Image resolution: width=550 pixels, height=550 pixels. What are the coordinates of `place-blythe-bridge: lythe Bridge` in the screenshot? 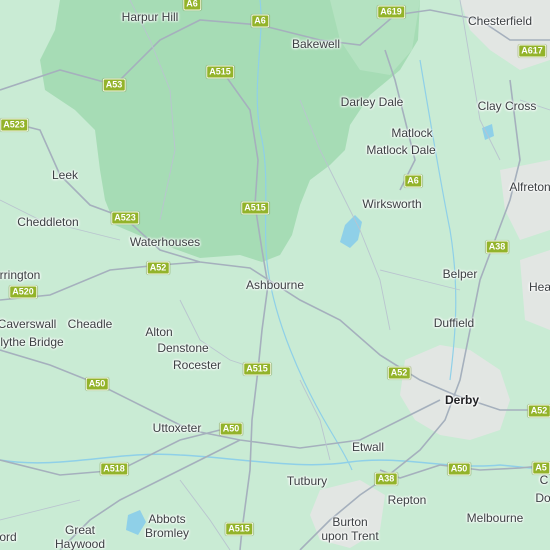 It's located at (32, 342).